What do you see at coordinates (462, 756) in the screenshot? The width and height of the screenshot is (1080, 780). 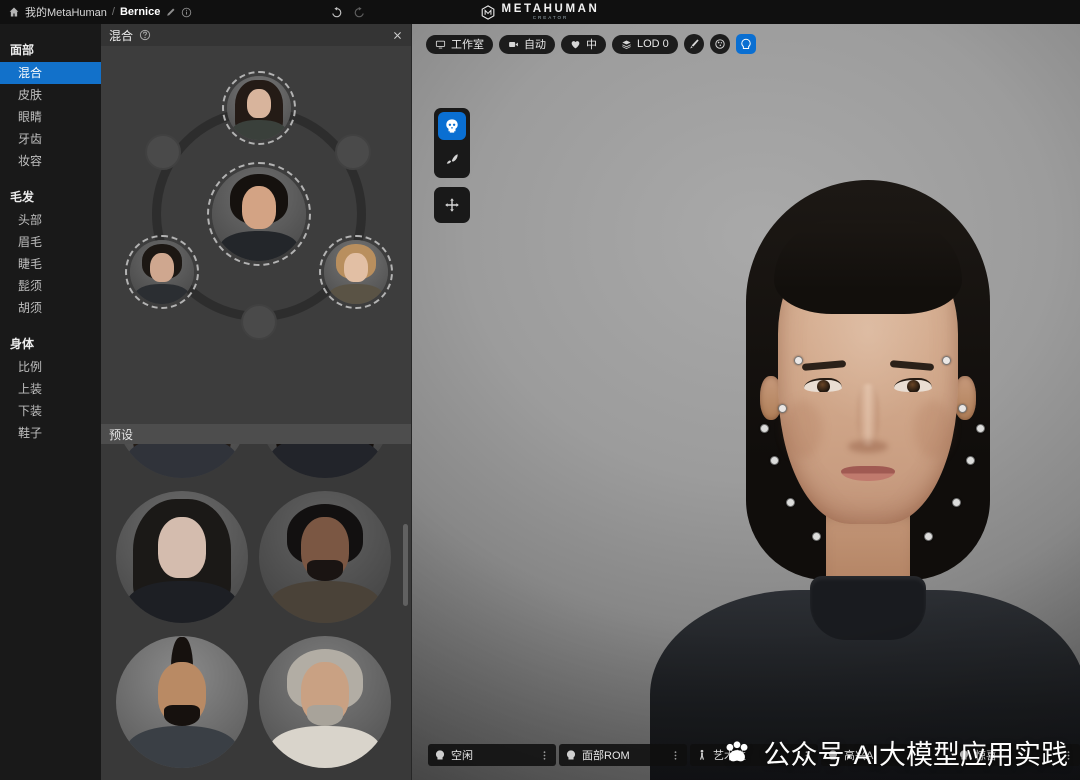 I see `anim-slot-label: 空闲` at bounding box center [462, 756].